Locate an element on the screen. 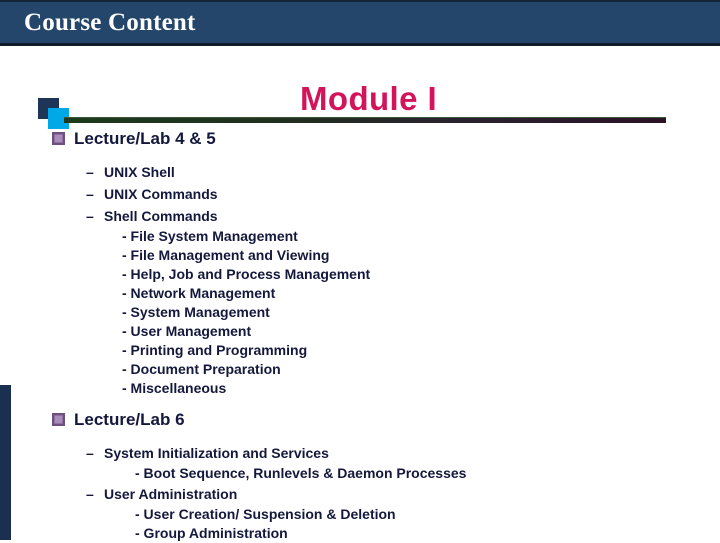 This screenshot has width=720, height=543. list-item-label: User Administration is located at coordinates (171, 494).